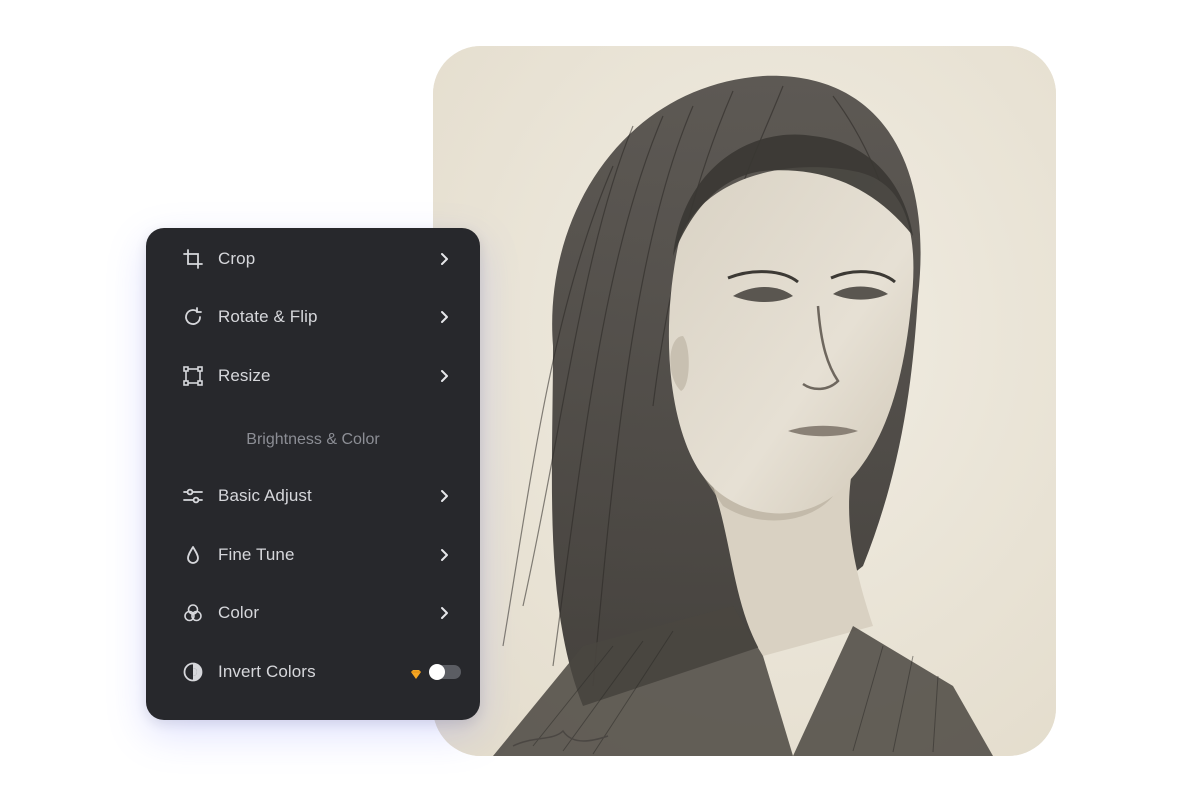  What do you see at coordinates (313, 613) in the screenshot?
I see `menu-item-color: Color` at bounding box center [313, 613].